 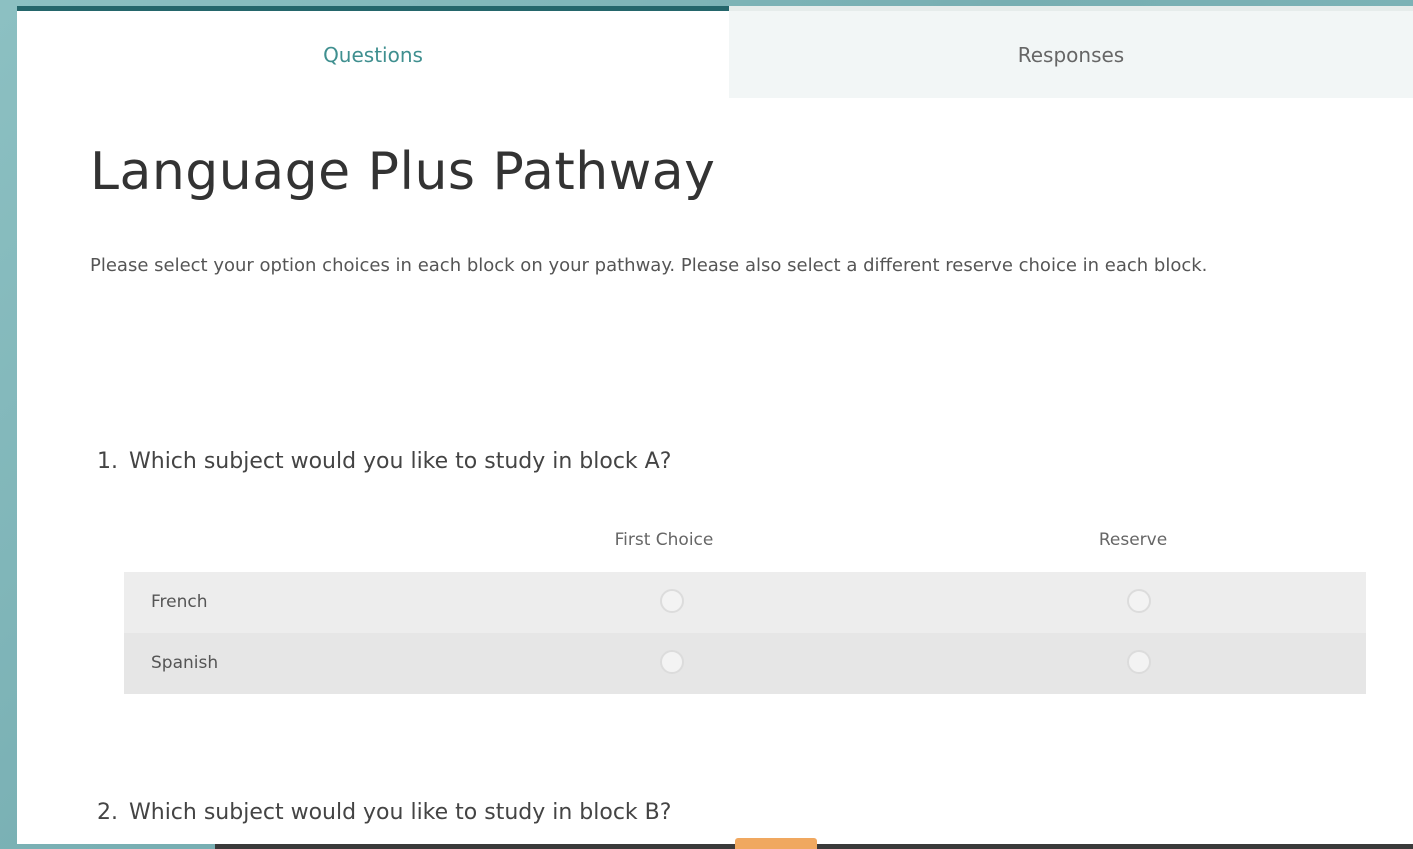 I want to click on taskbar-accent, so click(x=776, y=843).